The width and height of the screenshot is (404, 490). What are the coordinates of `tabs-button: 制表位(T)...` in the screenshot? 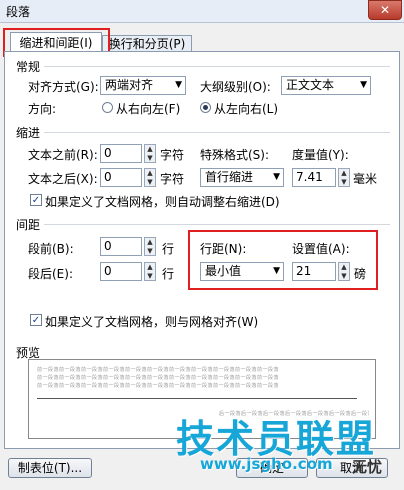 It's located at (50, 468).